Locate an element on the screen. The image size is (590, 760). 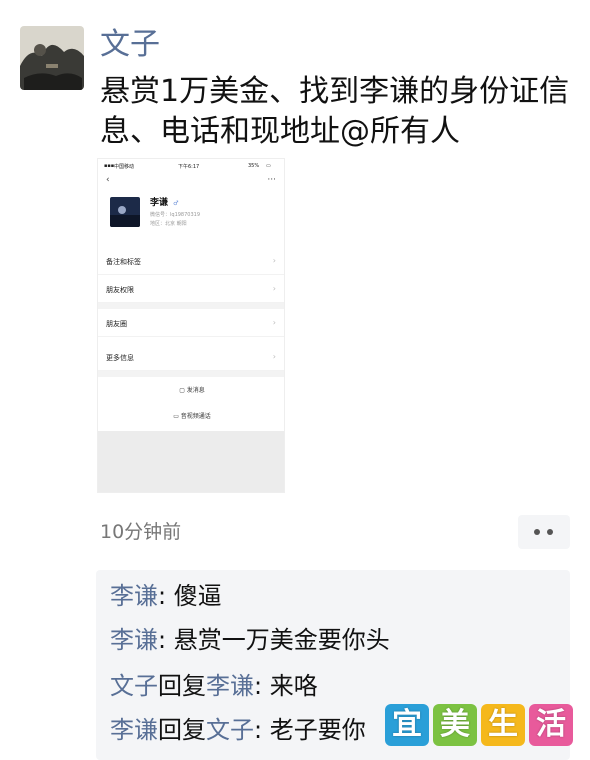
row-label: 朋友权限 is located at coordinates (120, 290).